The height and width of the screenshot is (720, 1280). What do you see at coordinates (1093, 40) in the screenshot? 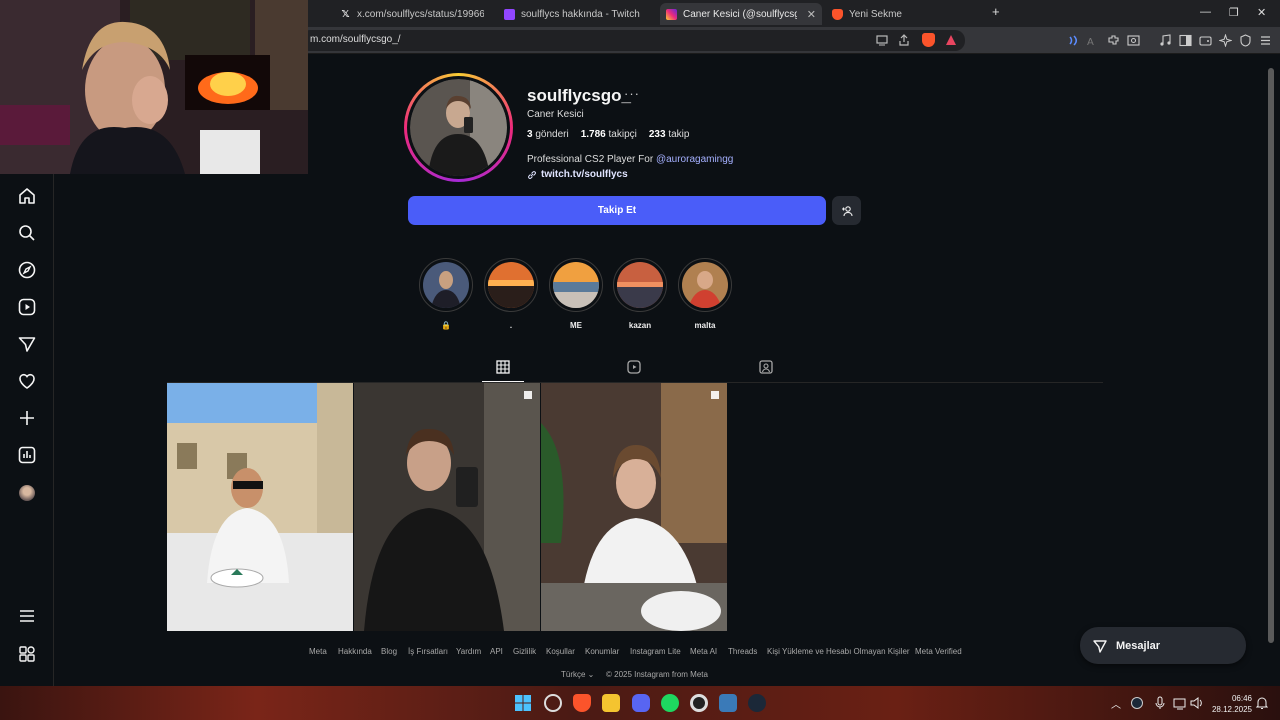
I see `translate-icon: A` at bounding box center [1093, 40].